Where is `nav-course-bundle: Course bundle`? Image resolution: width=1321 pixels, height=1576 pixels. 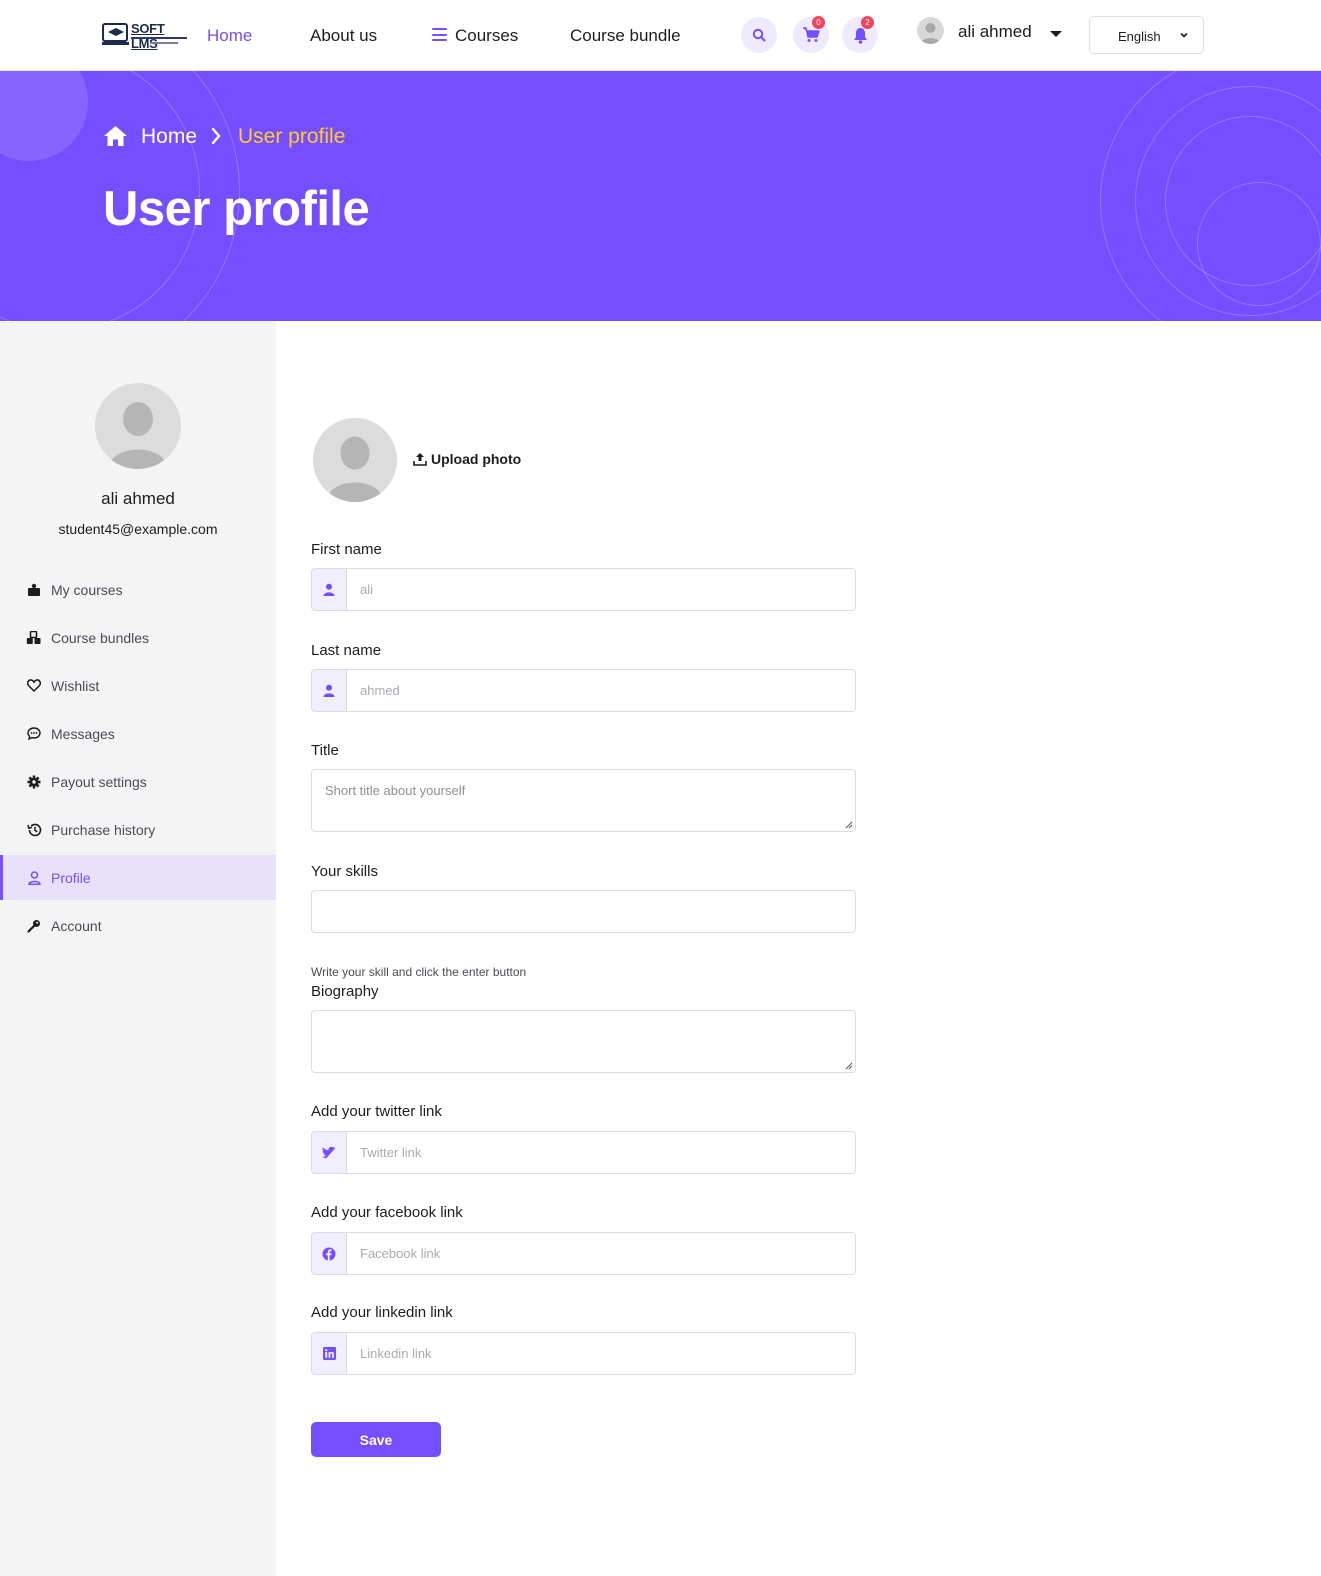 nav-course-bundle: Course bundle is located at coordinates (625, 36).